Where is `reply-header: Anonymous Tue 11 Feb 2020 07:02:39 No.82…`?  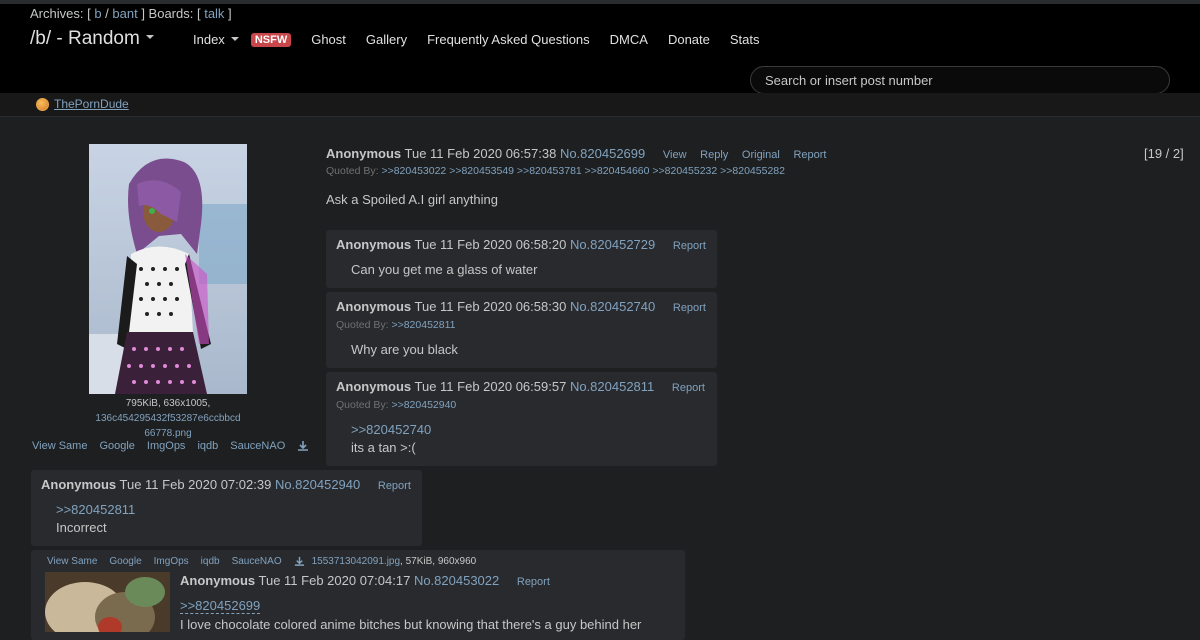 reply-header: Anonymous Tue 11 Feb 2020 07:02:39 No.82… is located at coordinates (226, 484).